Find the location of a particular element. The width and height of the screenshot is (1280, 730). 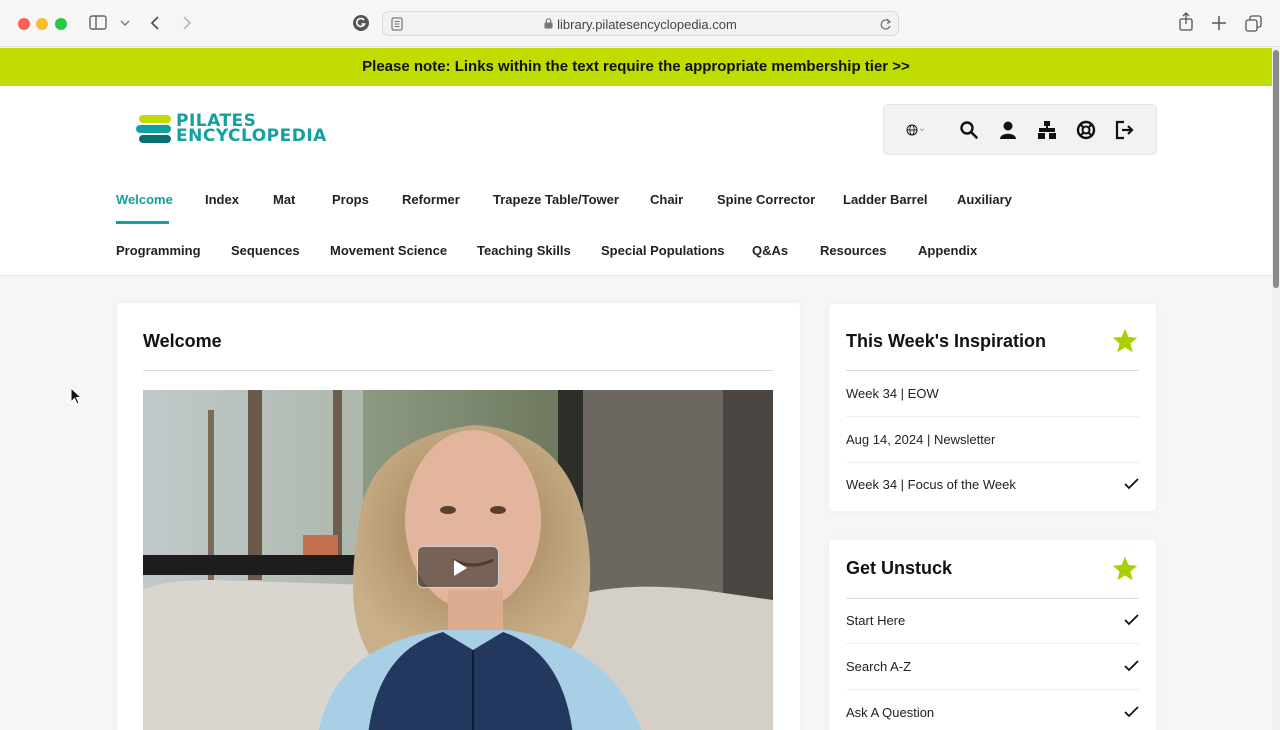

nav-programming: Programming is located at coordinates (158, 250).